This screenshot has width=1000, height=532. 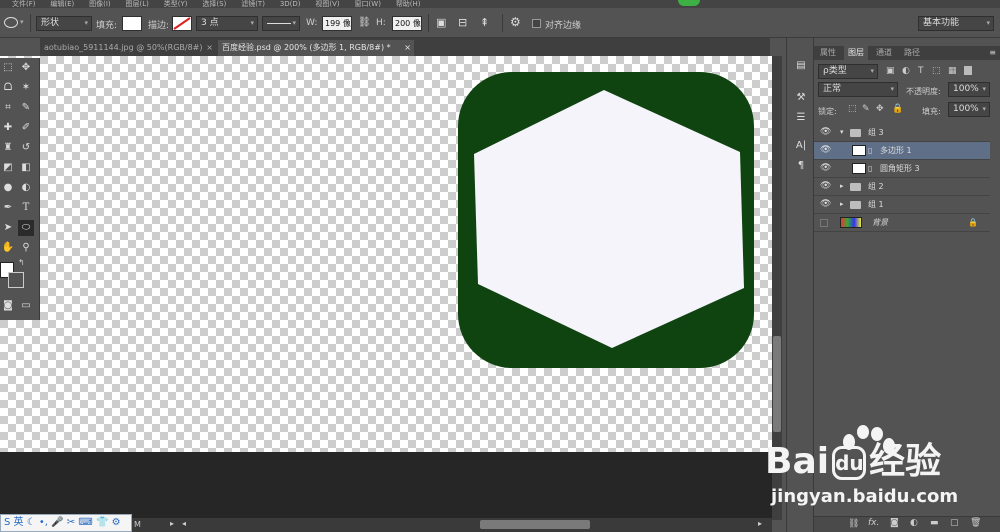 What do you see at coordinates (8, 68) in the screenshot?
I see `marquee-tool-icon: ⬚` at bounding box center [8, 68].